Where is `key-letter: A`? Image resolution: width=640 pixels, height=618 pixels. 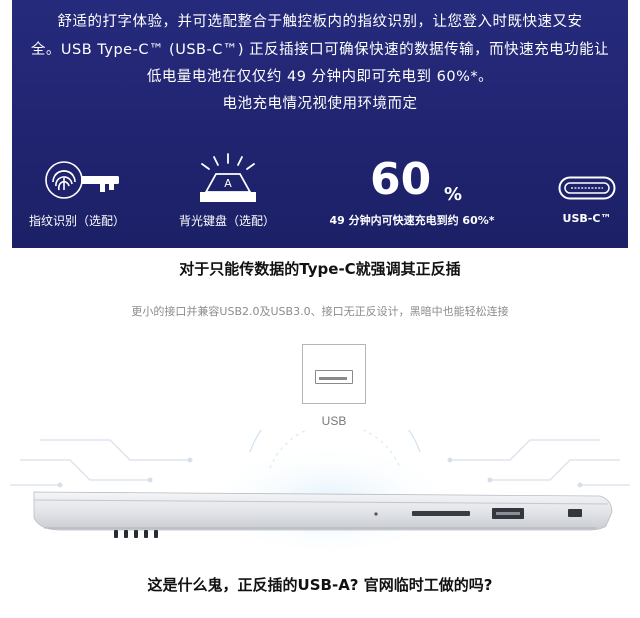
key-letter: A is located at coordinates (228, 183).